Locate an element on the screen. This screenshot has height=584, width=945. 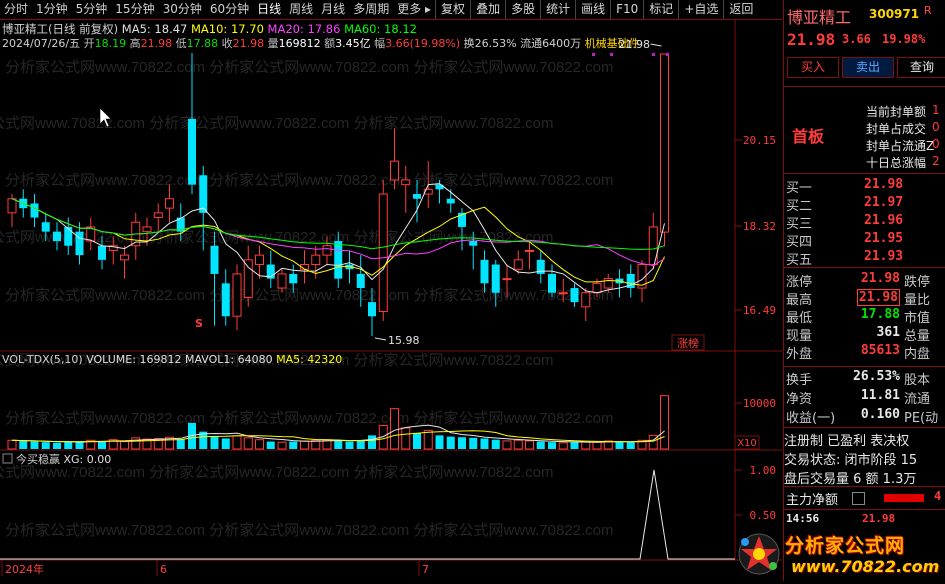
low-label: 15.98 is located at coordinates (404, 340).